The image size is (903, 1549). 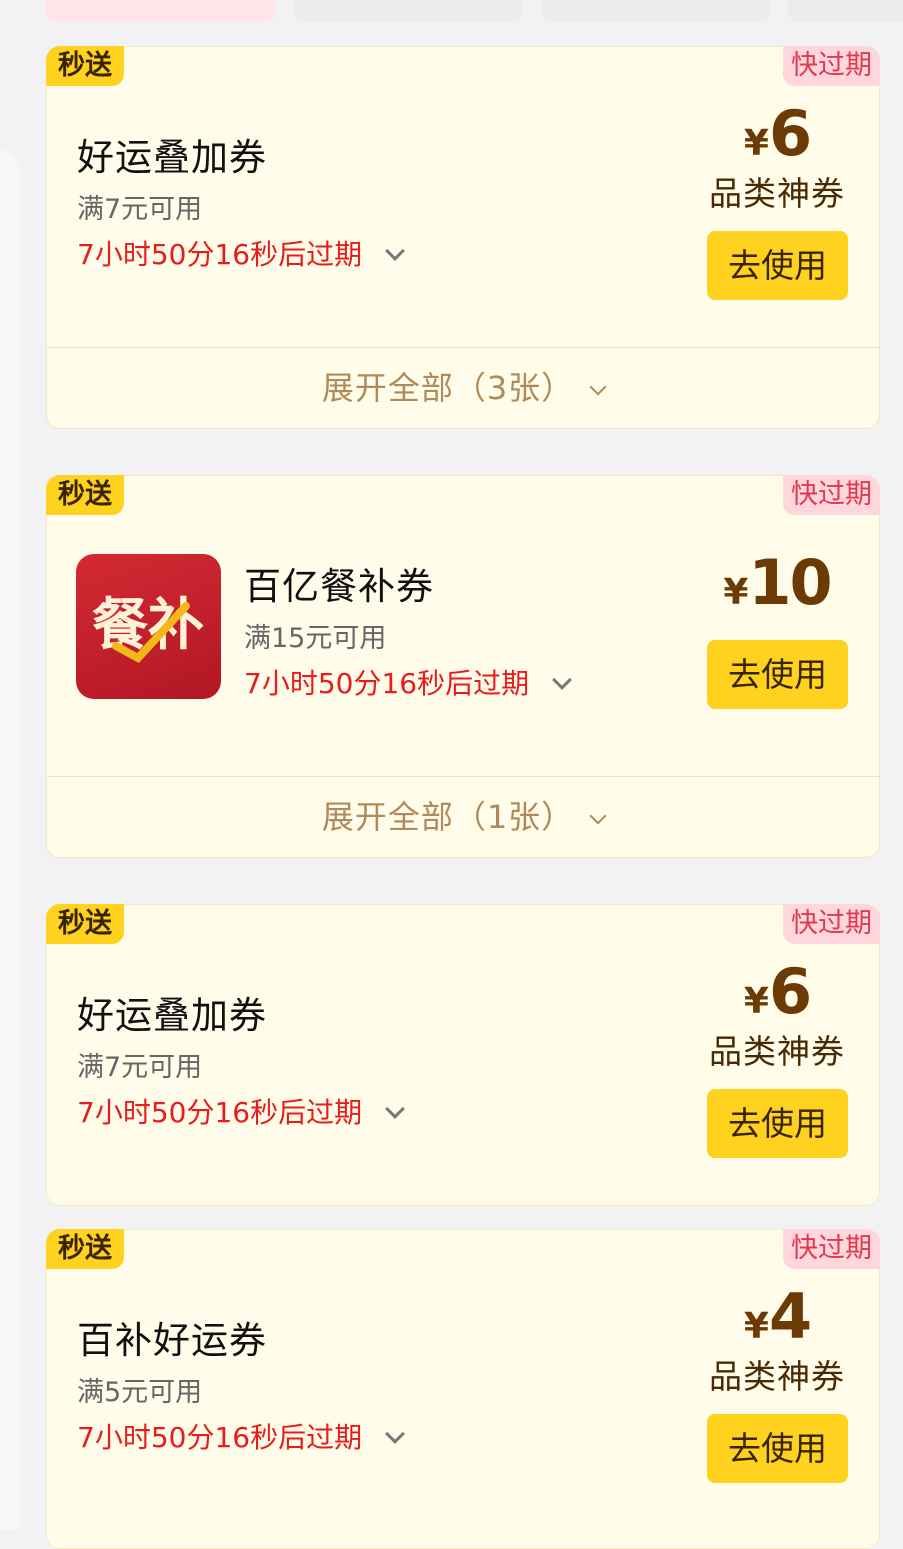 I want to click on coupon-condition: 满15元可用, so click(x=315, y=638).